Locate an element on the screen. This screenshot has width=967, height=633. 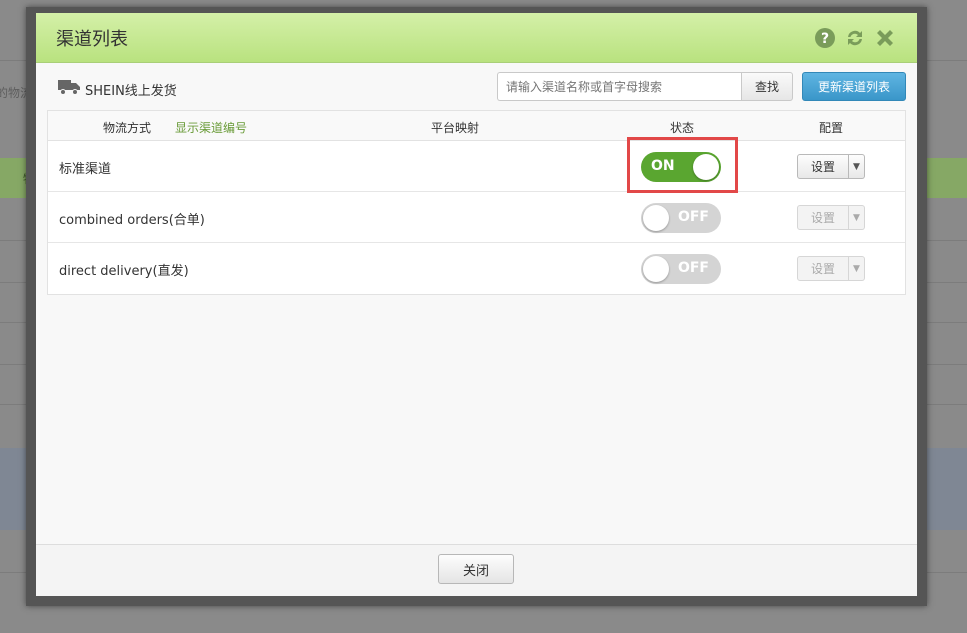
table-row: 标准渠道 ON 设置 ▼ is located at coordinates (476, 165).